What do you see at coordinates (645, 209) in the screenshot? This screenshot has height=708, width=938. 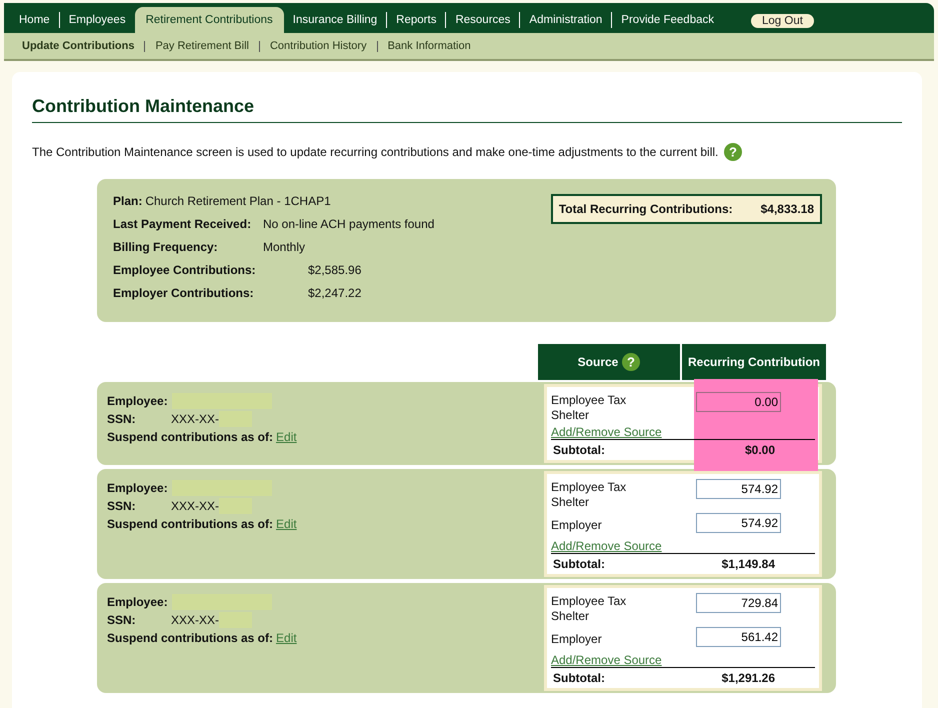 I see `total-label: Total Recurring Contributions:` at bounding box center [645, 209].